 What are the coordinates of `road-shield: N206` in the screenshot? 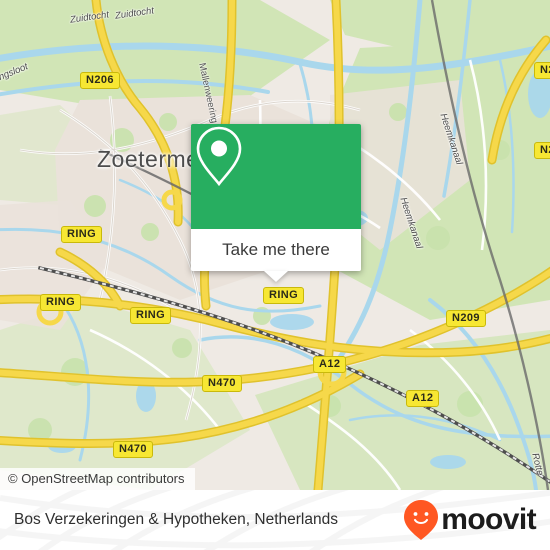 It's located at (100, 80).